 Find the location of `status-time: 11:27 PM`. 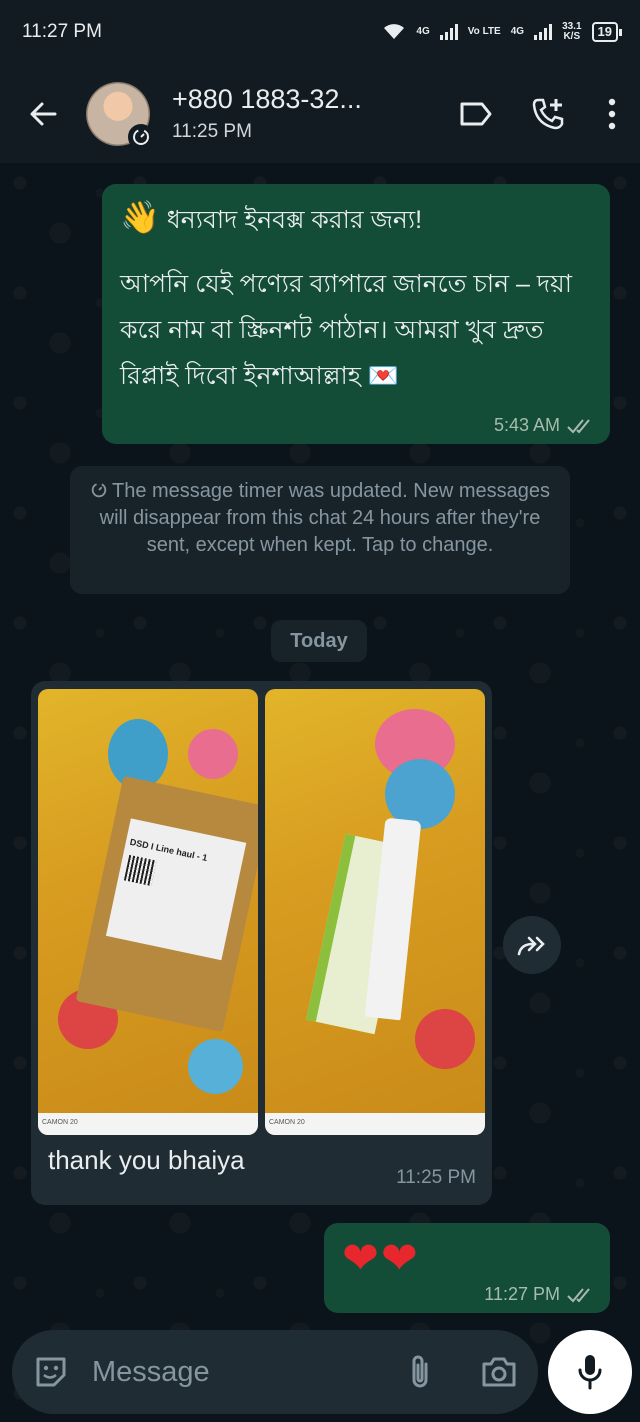

status-time: 11:27 PM is located at coordinates (62, 31).